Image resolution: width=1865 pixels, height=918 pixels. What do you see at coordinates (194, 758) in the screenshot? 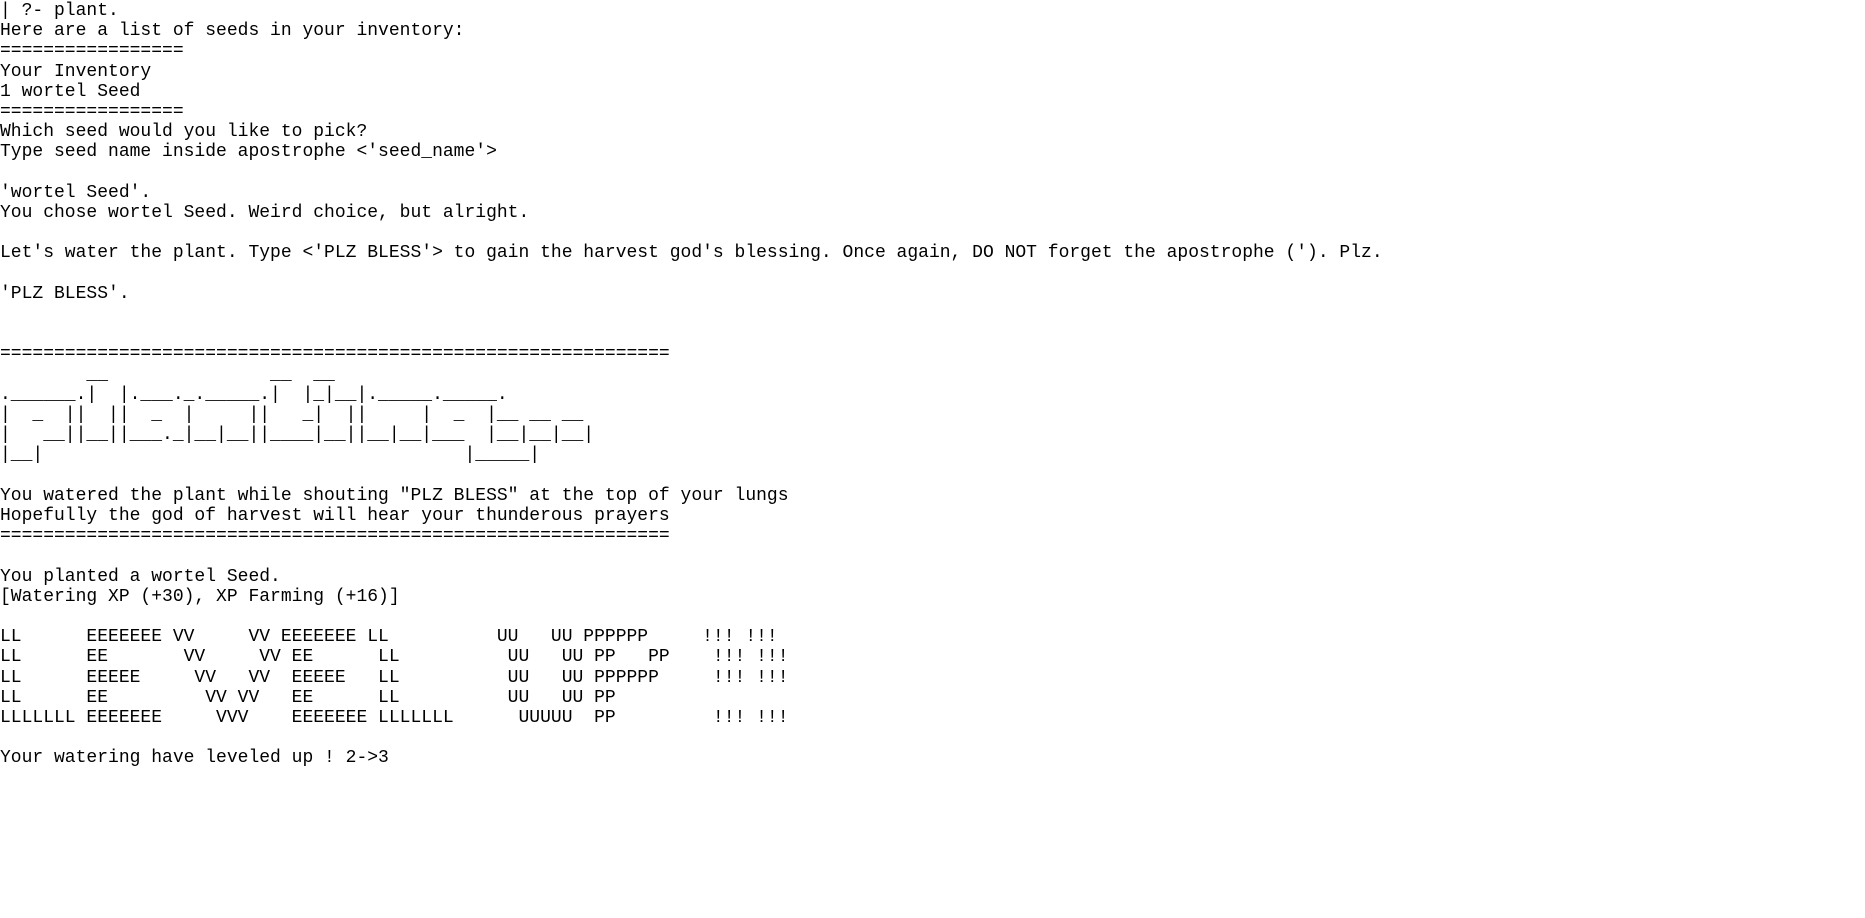
I see `terminal-line: Your watering have leveled up ! 2->3` at bounding box center [194, 758].